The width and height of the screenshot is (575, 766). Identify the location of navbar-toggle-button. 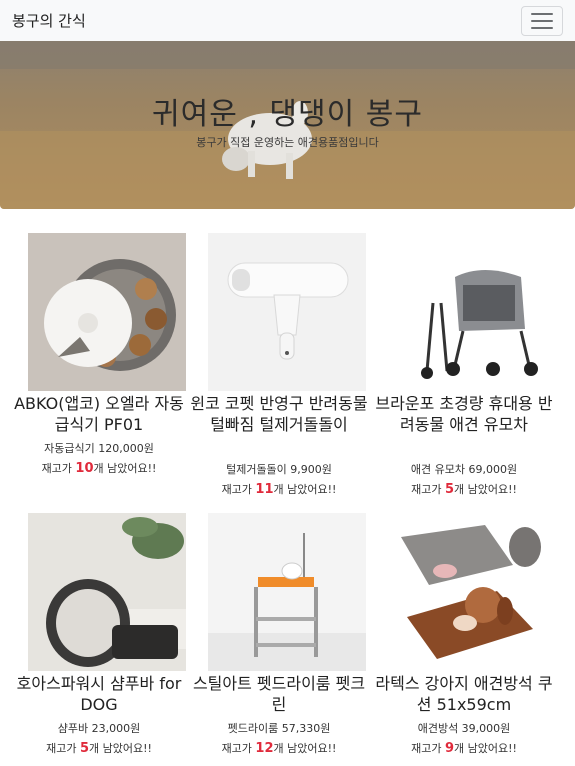
(542, 20).